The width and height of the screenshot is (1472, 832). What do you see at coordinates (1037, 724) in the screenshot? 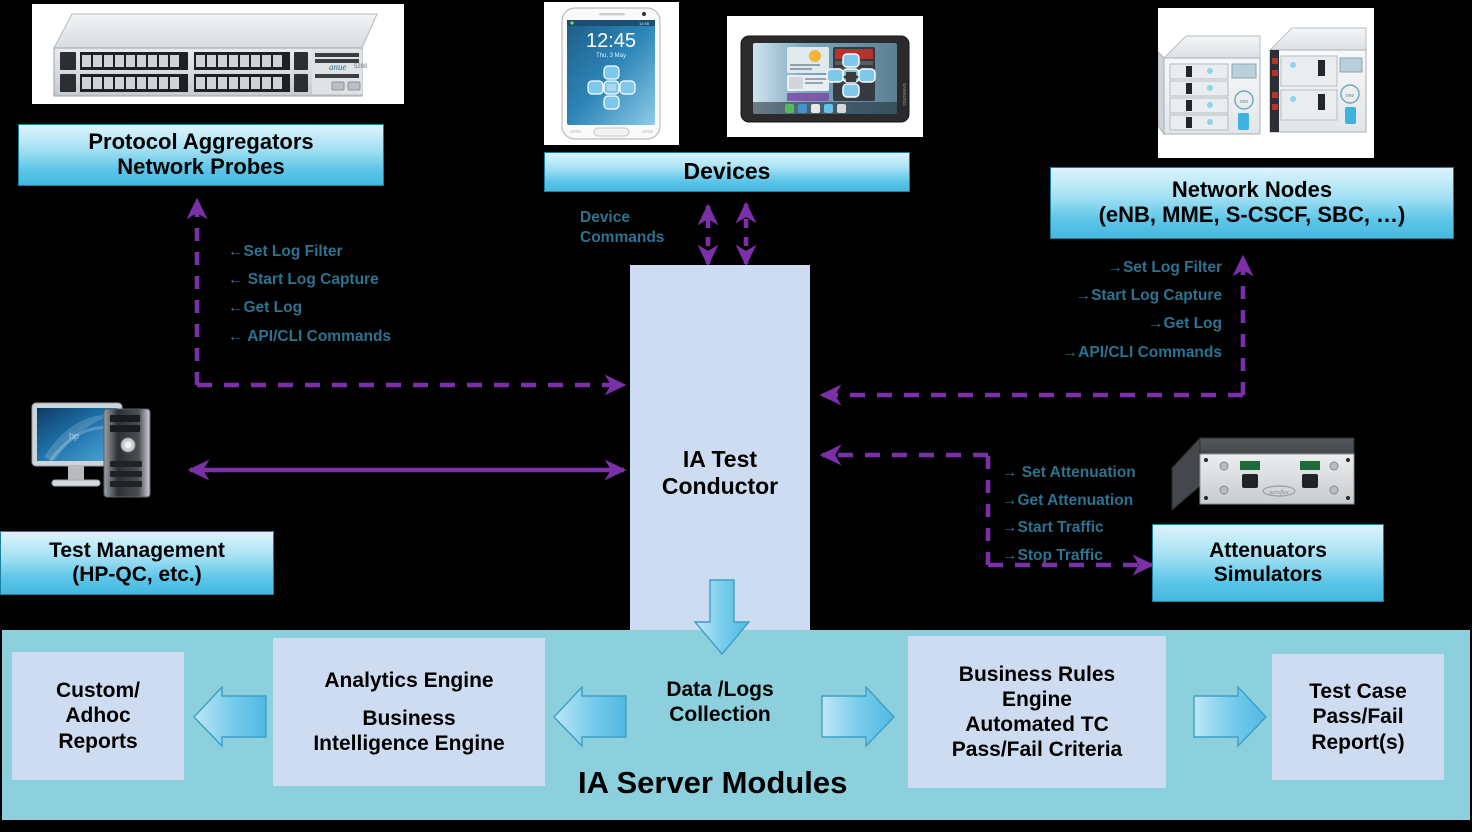
I see `rules-line-3: Automated TC` at bounding box center [1037, 724].